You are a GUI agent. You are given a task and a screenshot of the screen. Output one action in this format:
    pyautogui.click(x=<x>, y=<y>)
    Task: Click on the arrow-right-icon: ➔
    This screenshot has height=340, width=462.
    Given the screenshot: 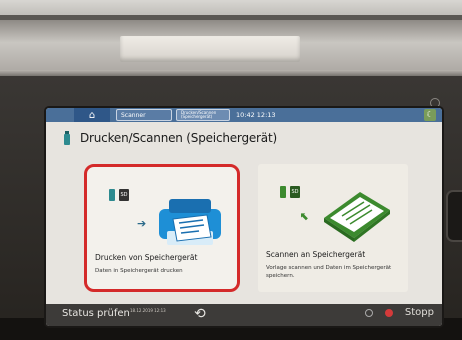 What is the action you would take?
    pyautogui.click(x=142, y=223)
    